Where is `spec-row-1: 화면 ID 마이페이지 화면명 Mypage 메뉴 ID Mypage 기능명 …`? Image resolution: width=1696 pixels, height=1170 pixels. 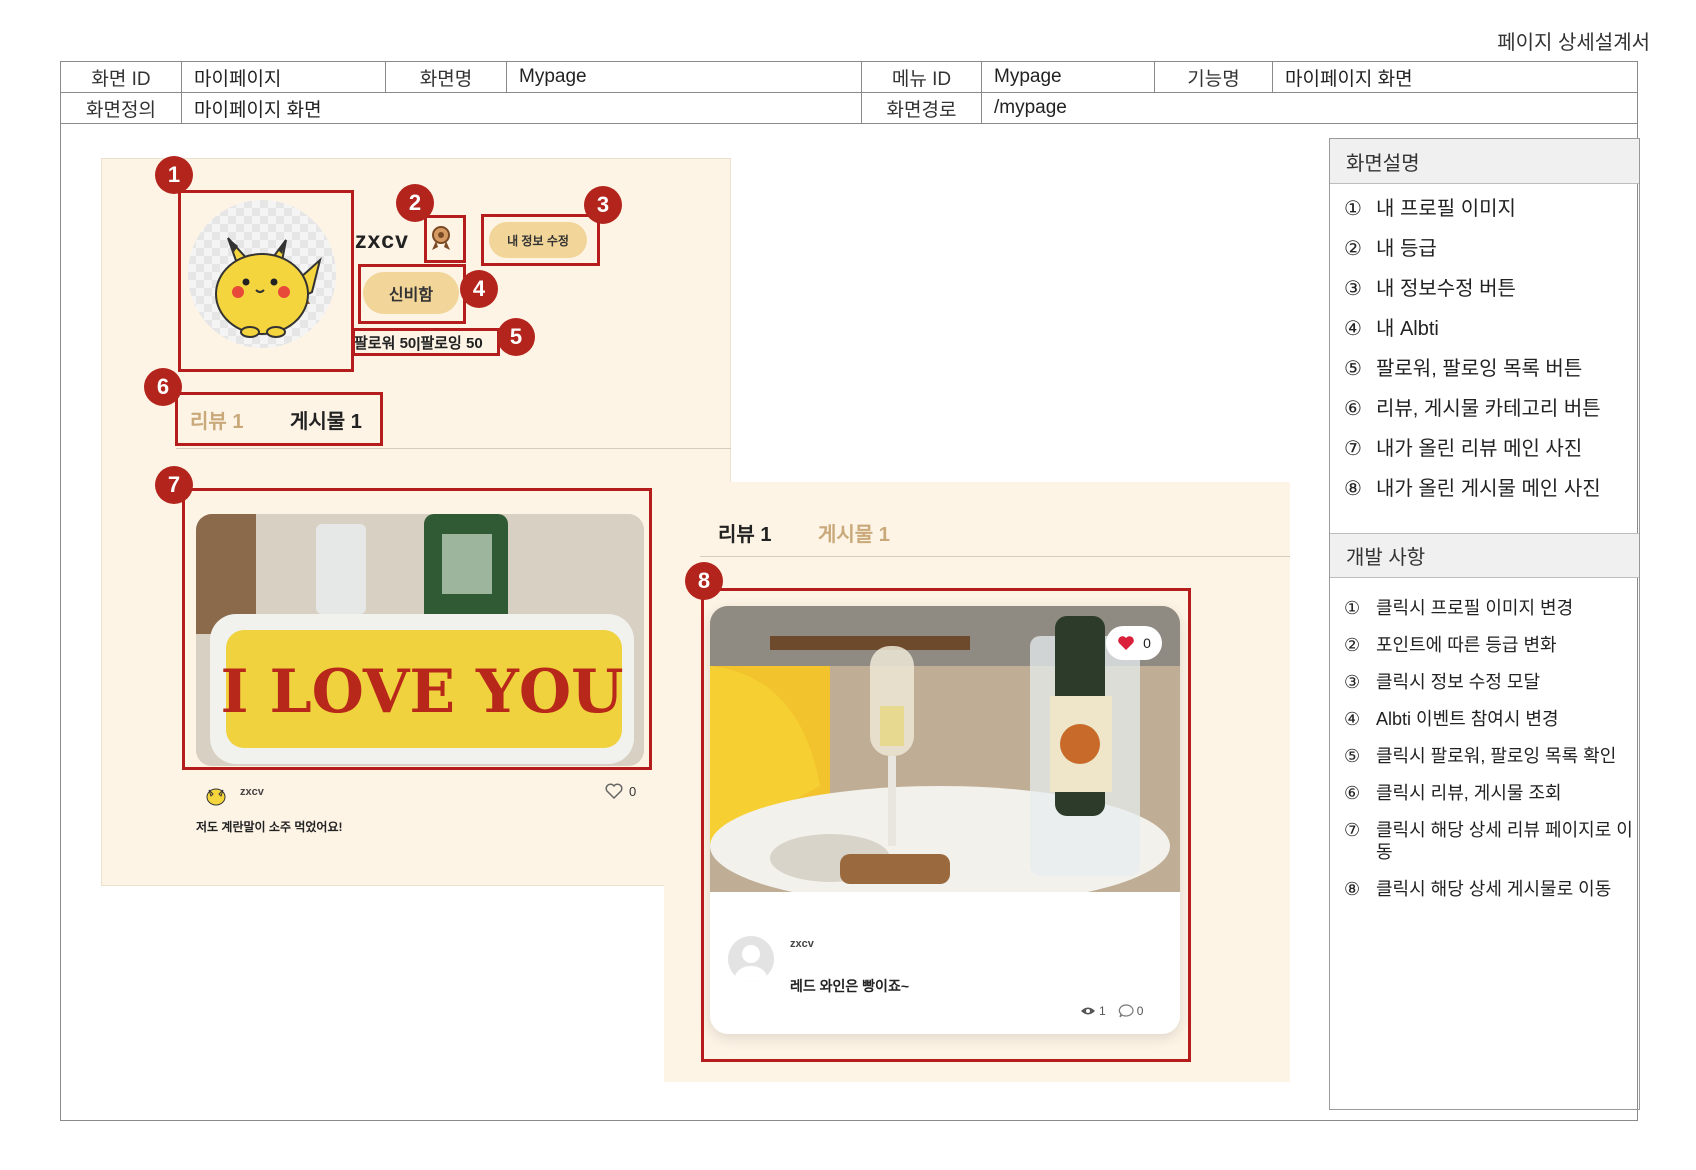
spec-row-1: 화면 ID 마이페이지 화면명 Mypage 메뉴 ID Mypage 기능명 … is located at coordinates (849, 77).